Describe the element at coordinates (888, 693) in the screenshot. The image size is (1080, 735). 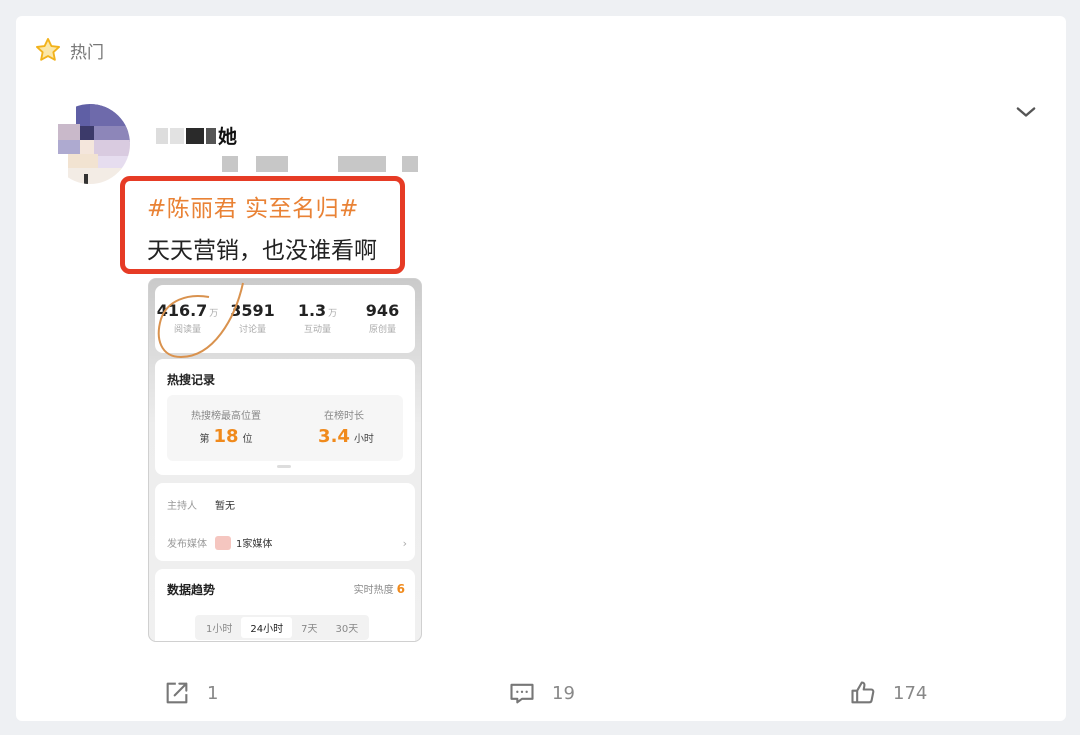
I see `like-button: 174` at that location.